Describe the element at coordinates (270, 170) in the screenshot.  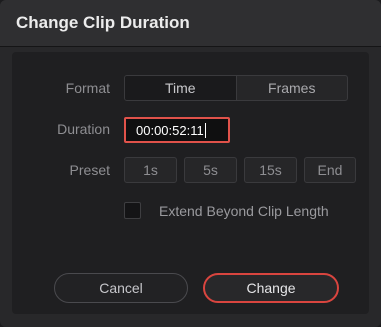
I see `preset-15s-button: 15s` at that location.